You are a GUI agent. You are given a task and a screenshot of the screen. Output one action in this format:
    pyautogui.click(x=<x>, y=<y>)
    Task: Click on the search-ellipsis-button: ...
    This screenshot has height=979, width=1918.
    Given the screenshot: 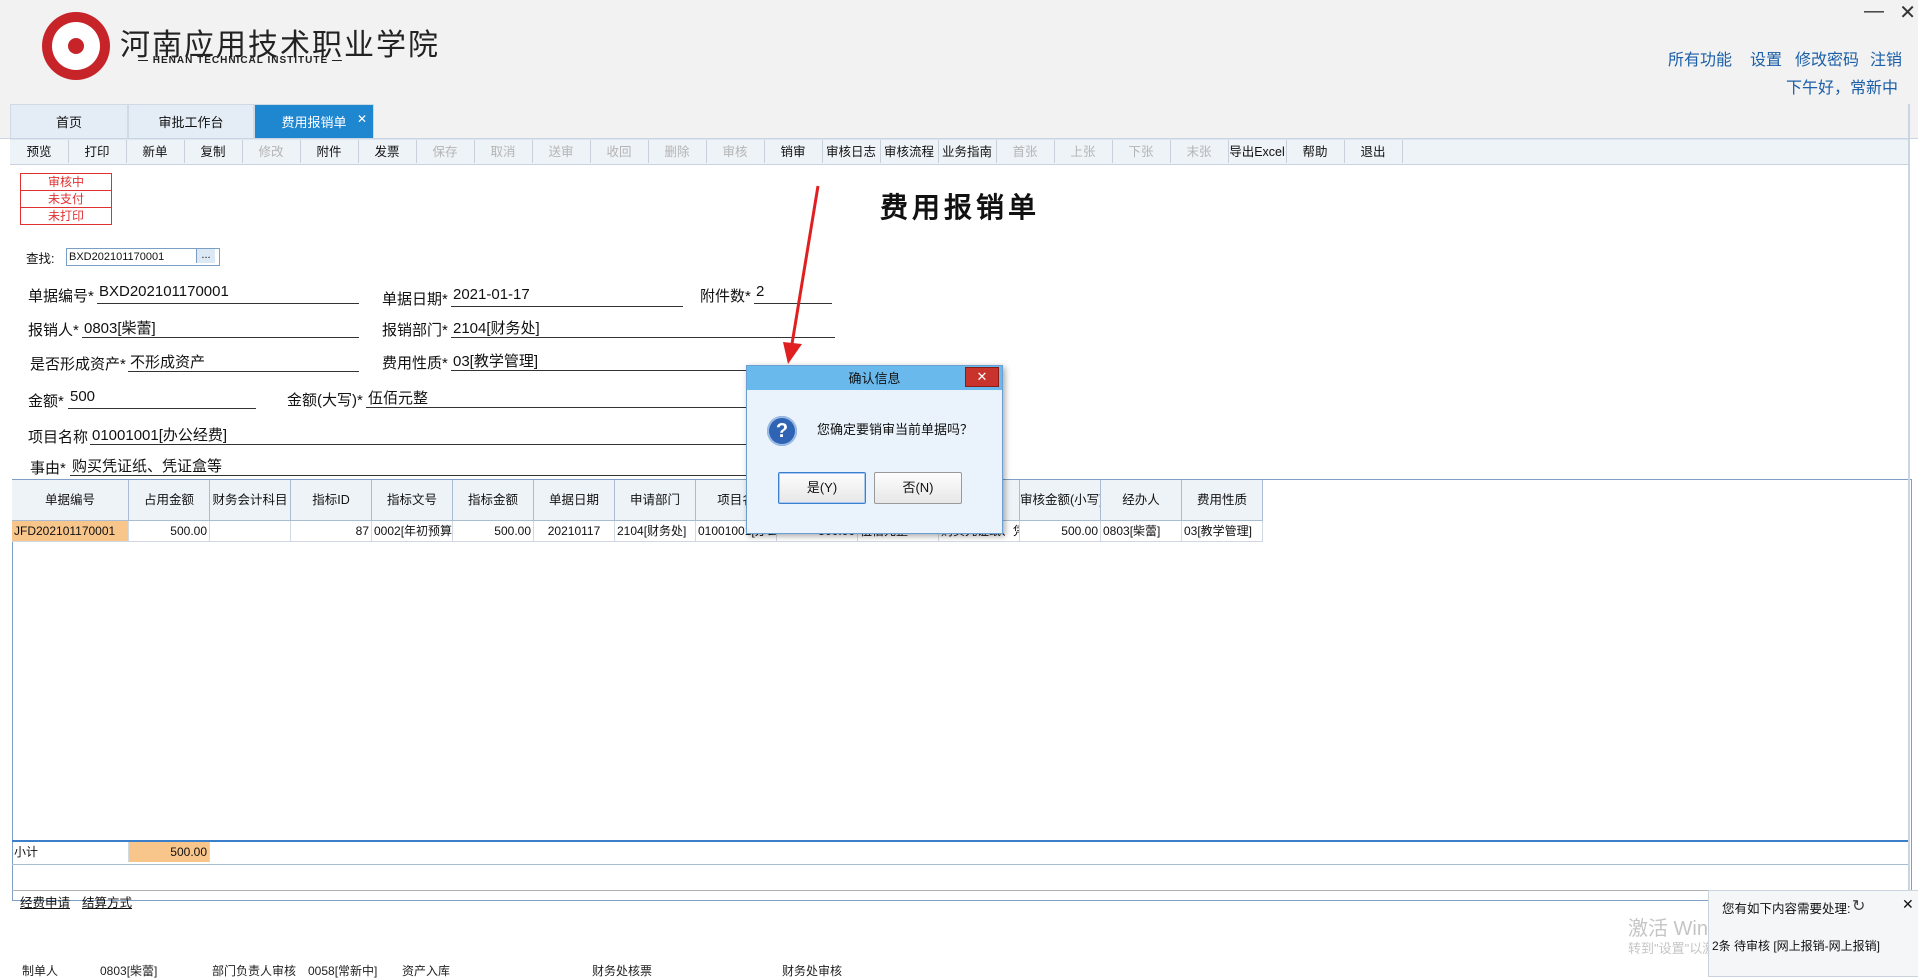 What is the action you would take?
    pyautogui.click(x=205, y=256)
    